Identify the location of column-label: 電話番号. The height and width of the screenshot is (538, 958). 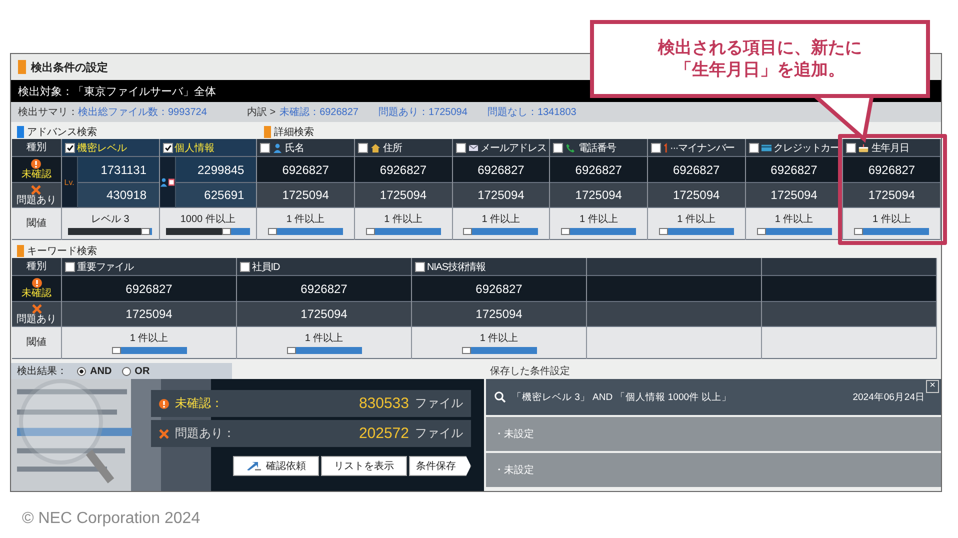
(597, 148).